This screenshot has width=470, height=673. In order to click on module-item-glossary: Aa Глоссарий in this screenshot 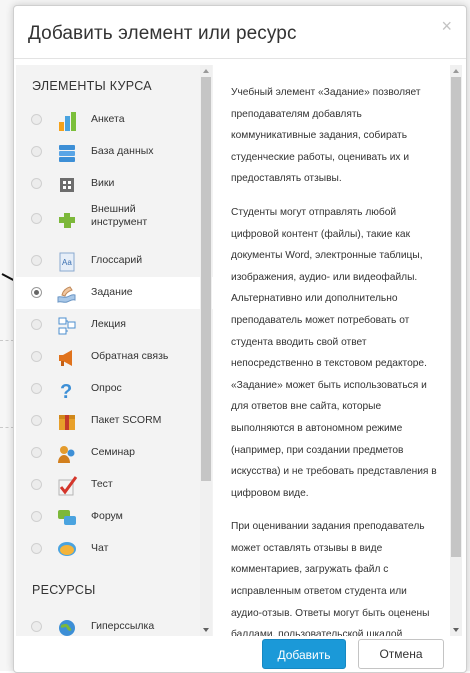, I will do `click(114, 261)`.